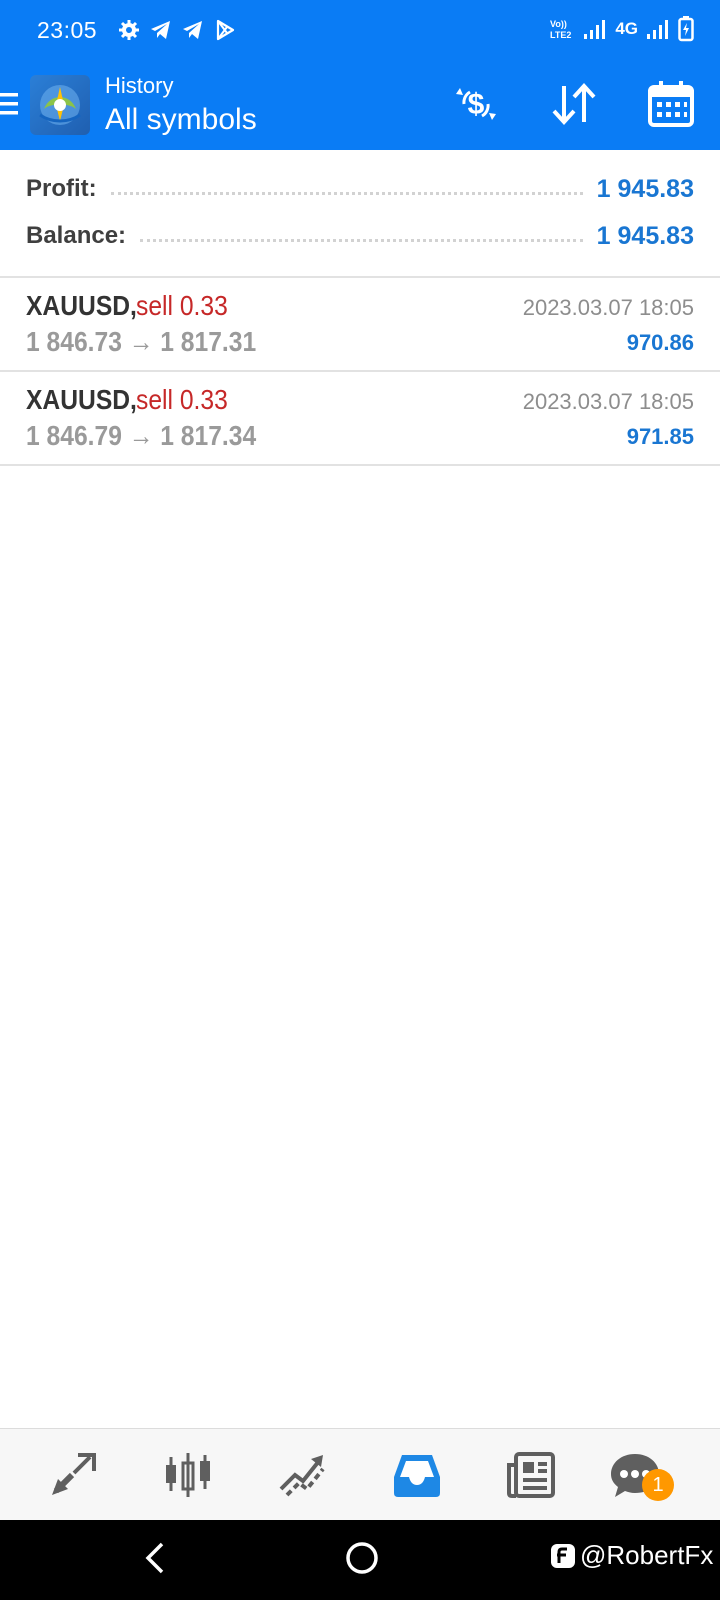  What do you see at coordinates (660, 342) in the screenshot?
I see `deal-profit: 970.86` at bounding box center [660, 342].